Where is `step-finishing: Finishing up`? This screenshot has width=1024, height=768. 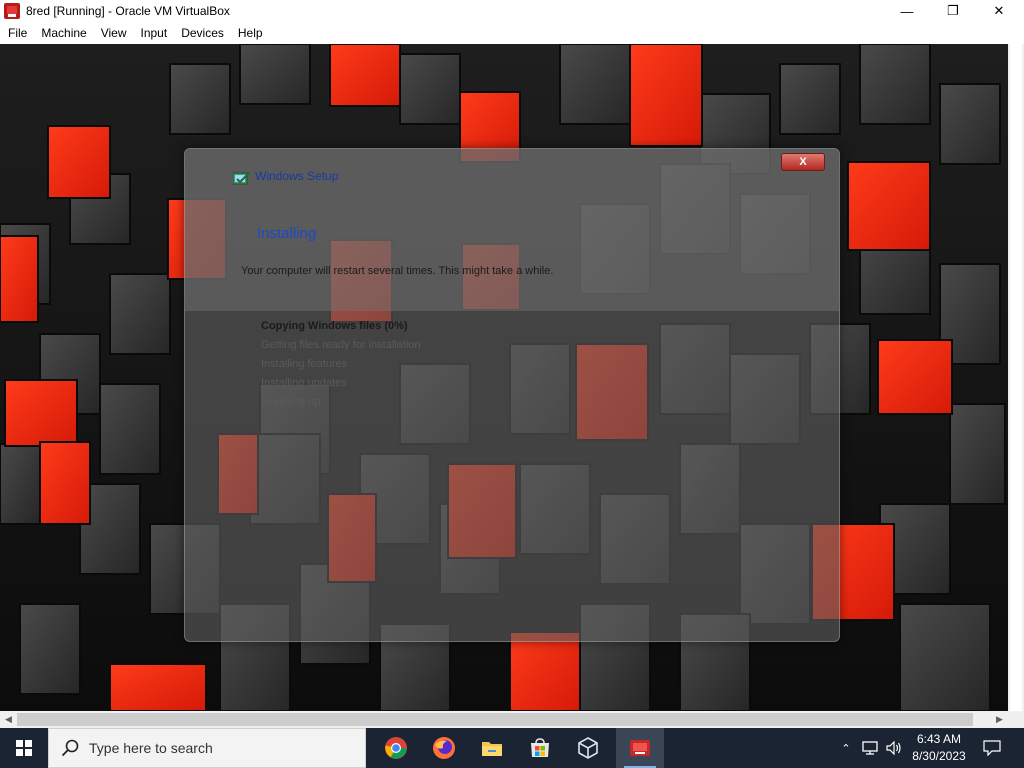 step-finishing: Finishing up is located at coordinates (291, 402).